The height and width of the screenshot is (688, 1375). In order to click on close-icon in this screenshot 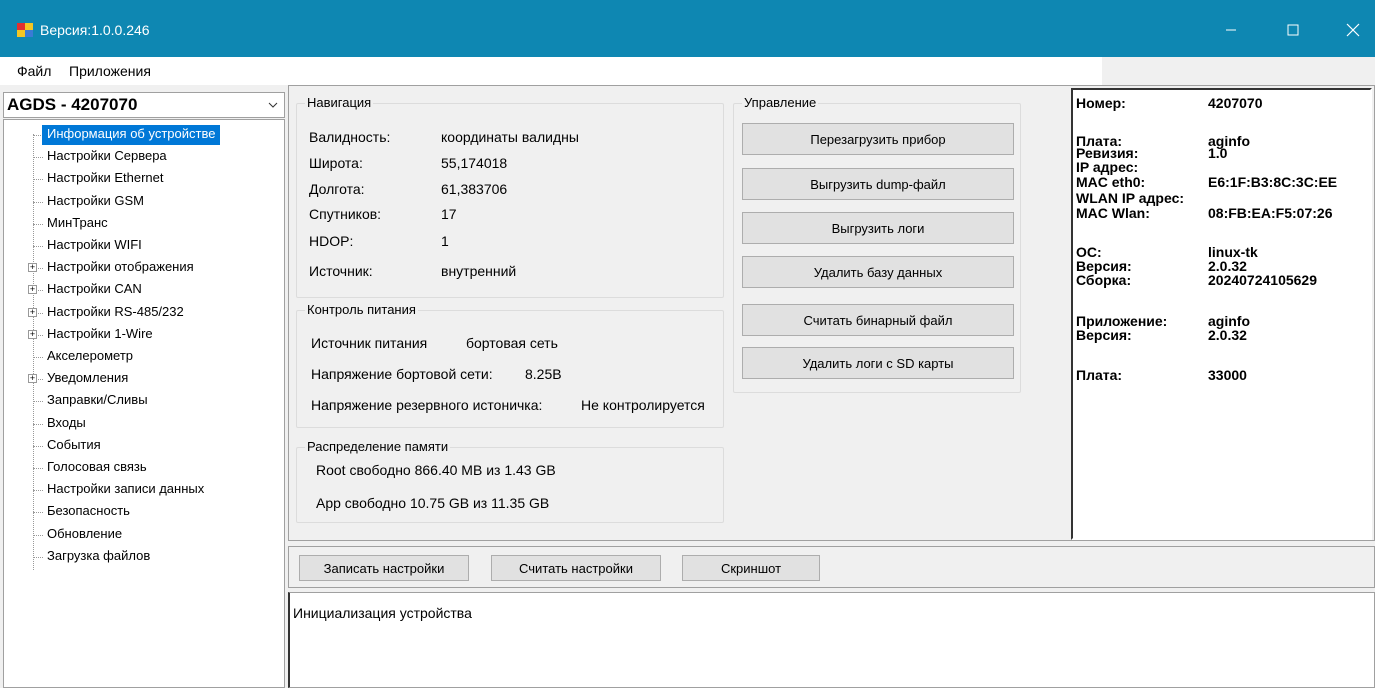, I will do `click(1353, 30)`.